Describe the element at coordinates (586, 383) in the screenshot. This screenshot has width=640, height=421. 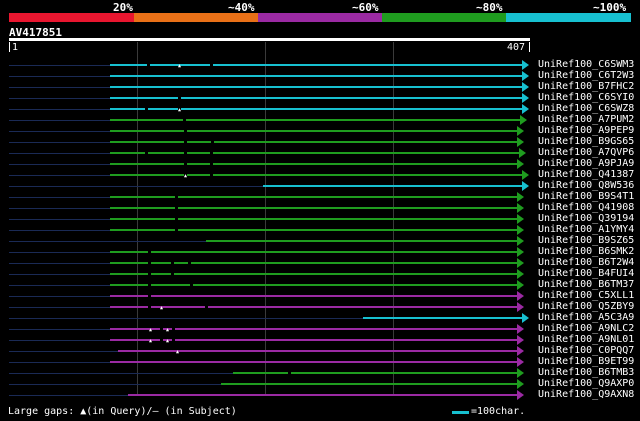
I see `hit-name: UniRef100_Q9AXP0` at that location.